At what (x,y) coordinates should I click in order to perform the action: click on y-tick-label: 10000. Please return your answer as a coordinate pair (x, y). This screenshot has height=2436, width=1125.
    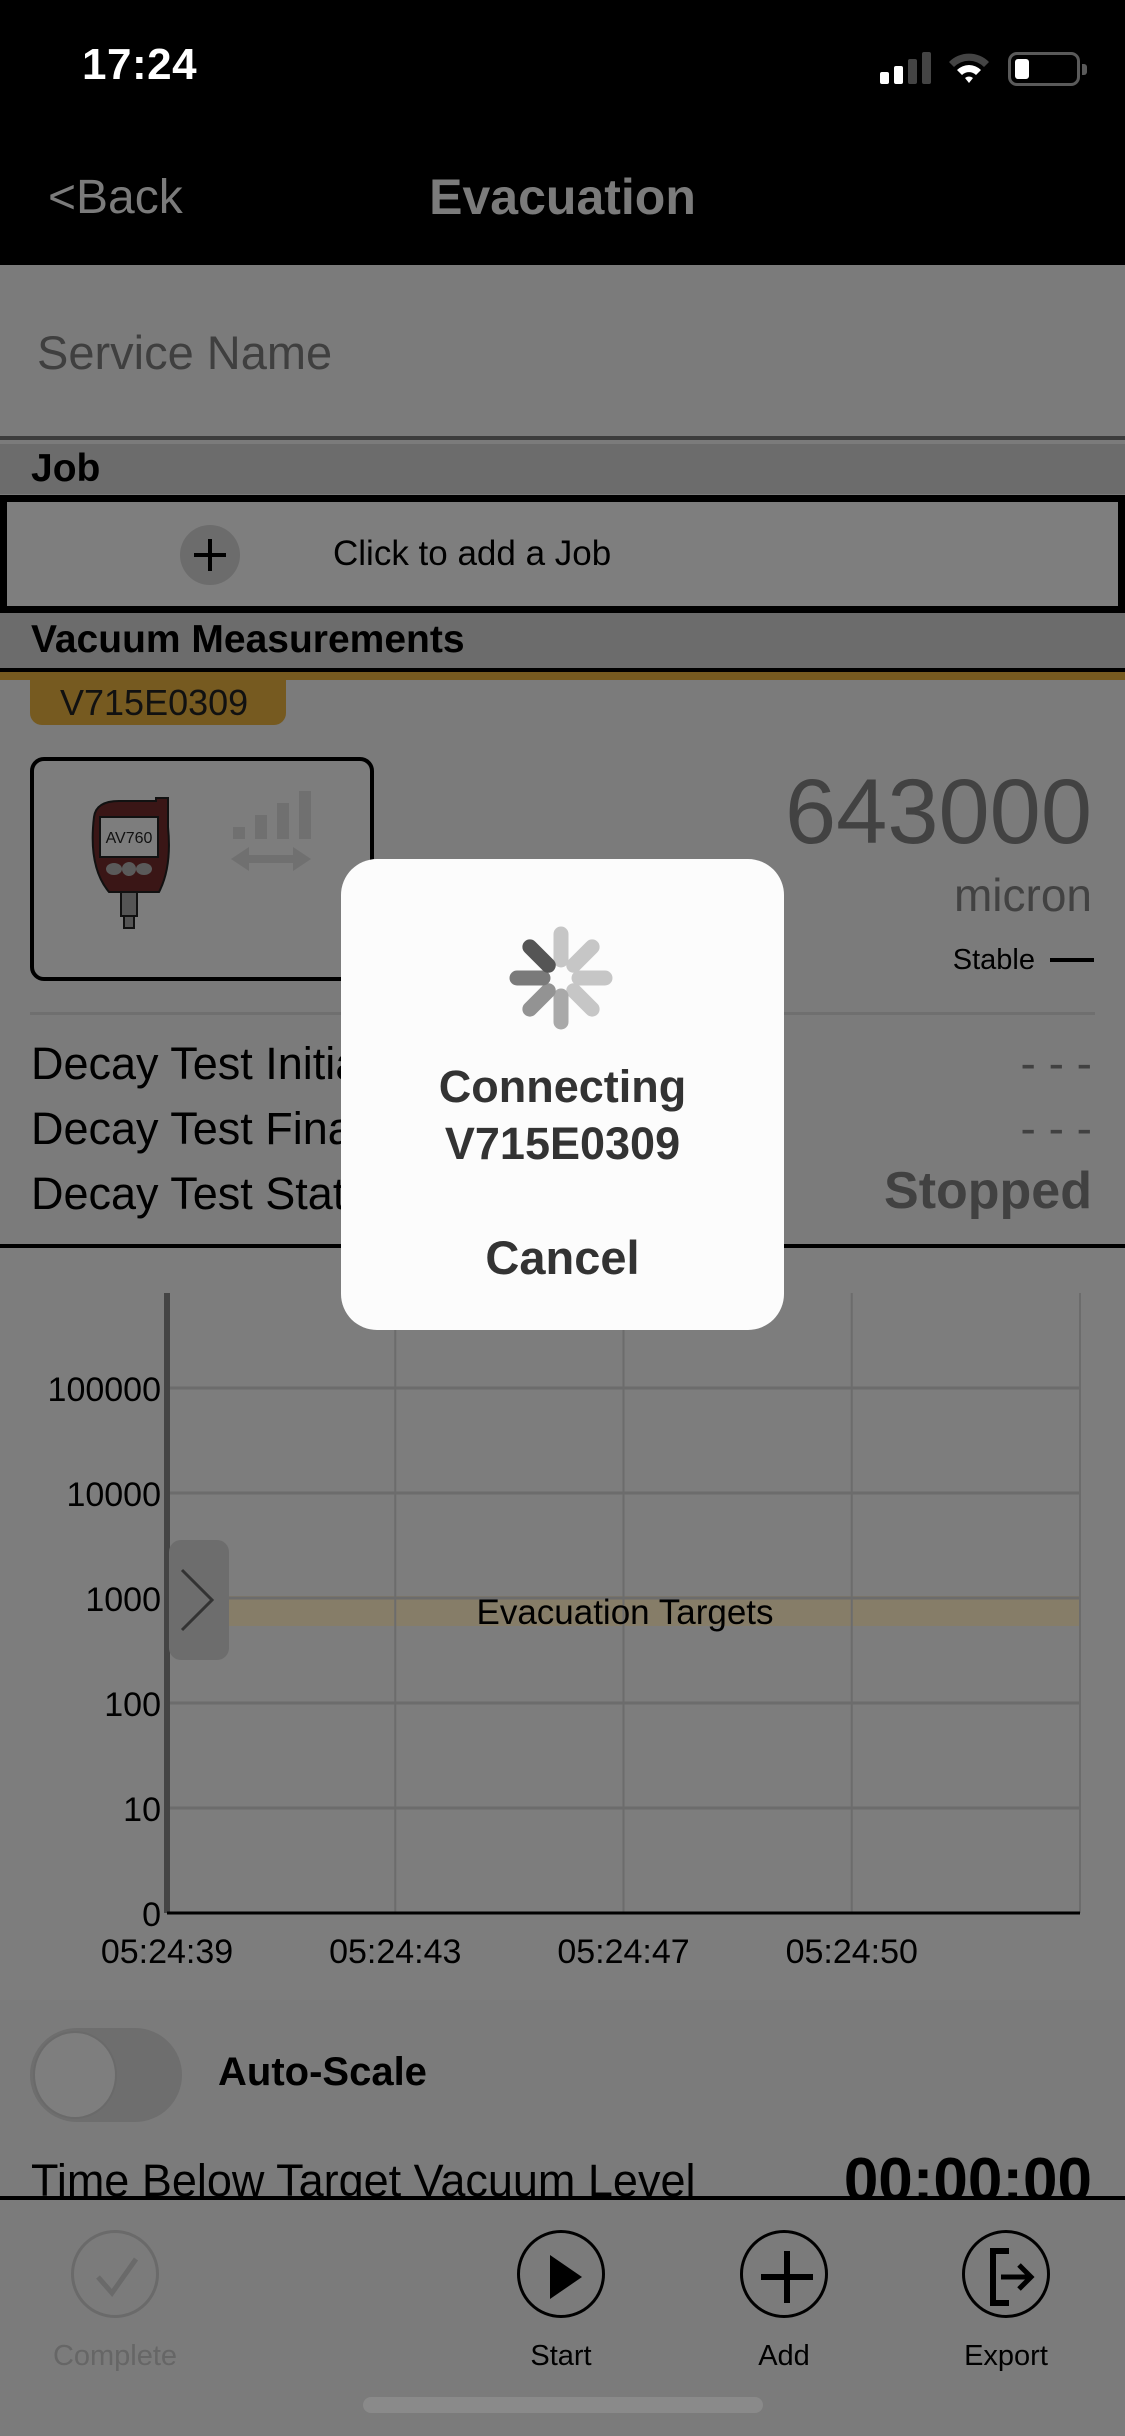
    Looking at the image, I should click on (113, 1495).